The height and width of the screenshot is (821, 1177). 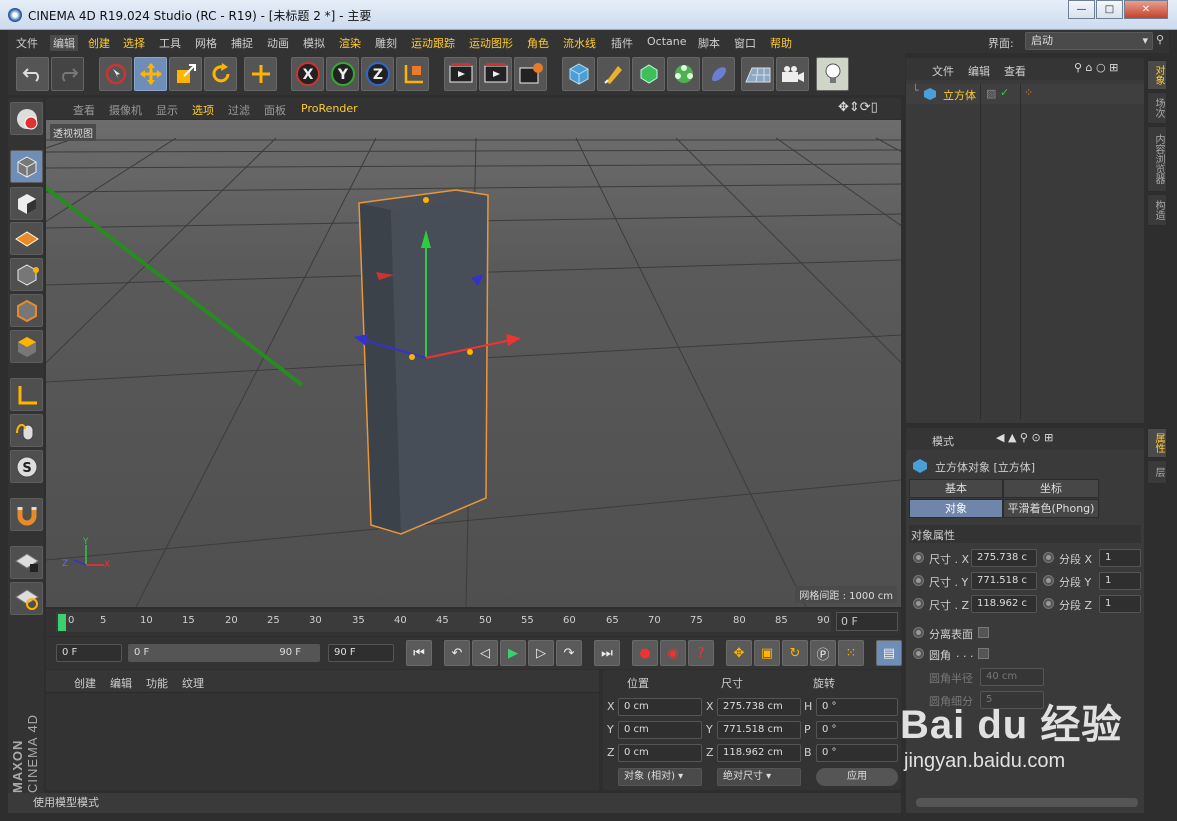 What do you see at coordinates (1157, 108) in the screenshot?
I see `side-tab-takes: 场次` at bounding box center [1157, 108].